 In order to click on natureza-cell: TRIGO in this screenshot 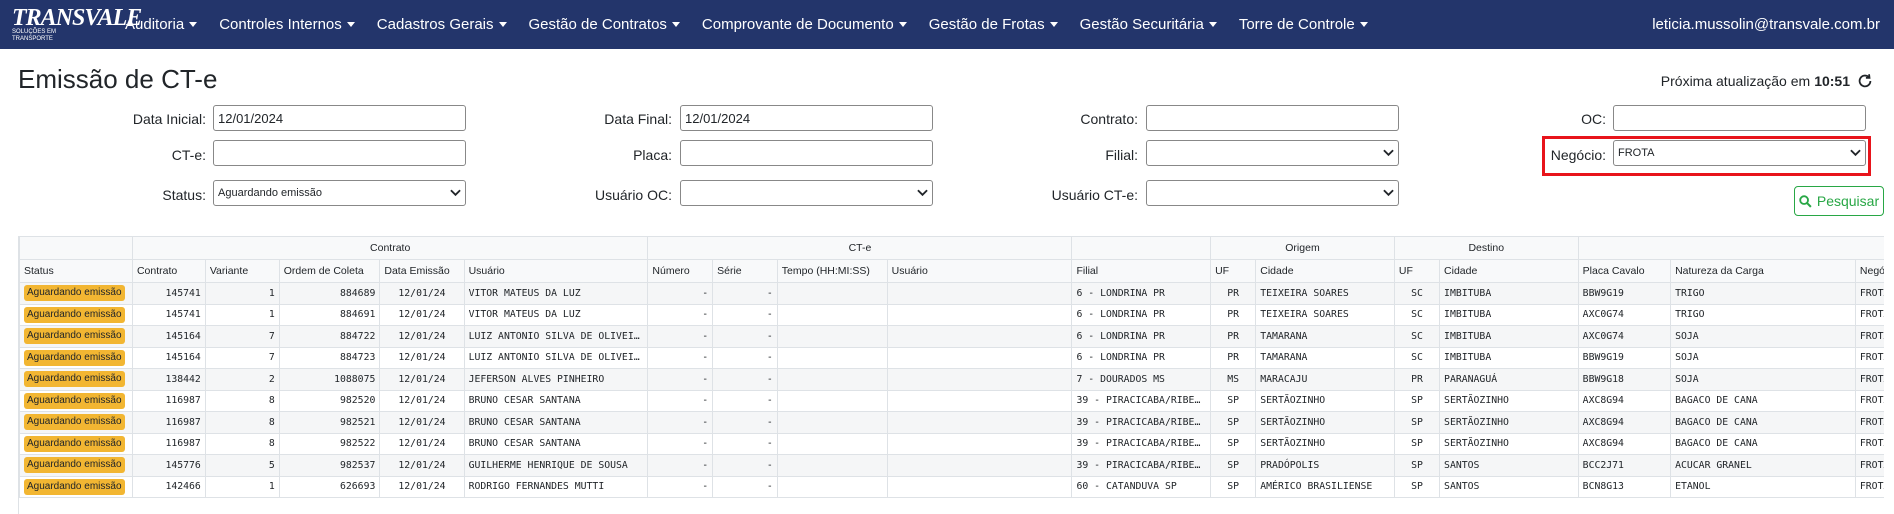, I will do `click(1763, 293)`.